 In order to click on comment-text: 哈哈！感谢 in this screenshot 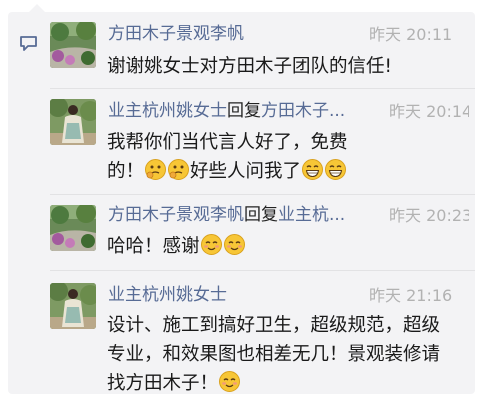, I will do `click(287, 246)`.